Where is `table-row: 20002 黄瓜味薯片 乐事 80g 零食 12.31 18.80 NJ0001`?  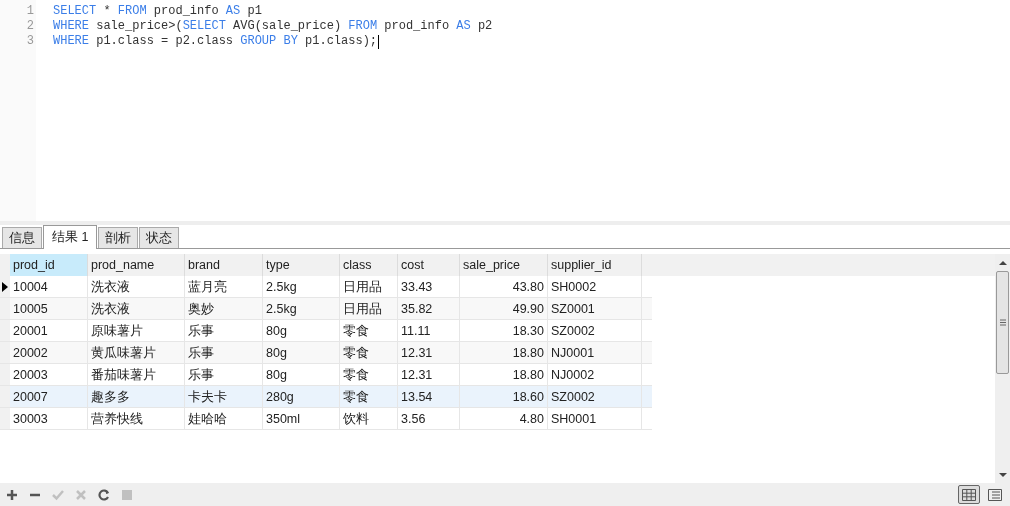 table-row: 20002 黄瓜味薯片 乐事 80g 零食 12.31 18.80 NJ0001 is located at coordinates (326, 353).